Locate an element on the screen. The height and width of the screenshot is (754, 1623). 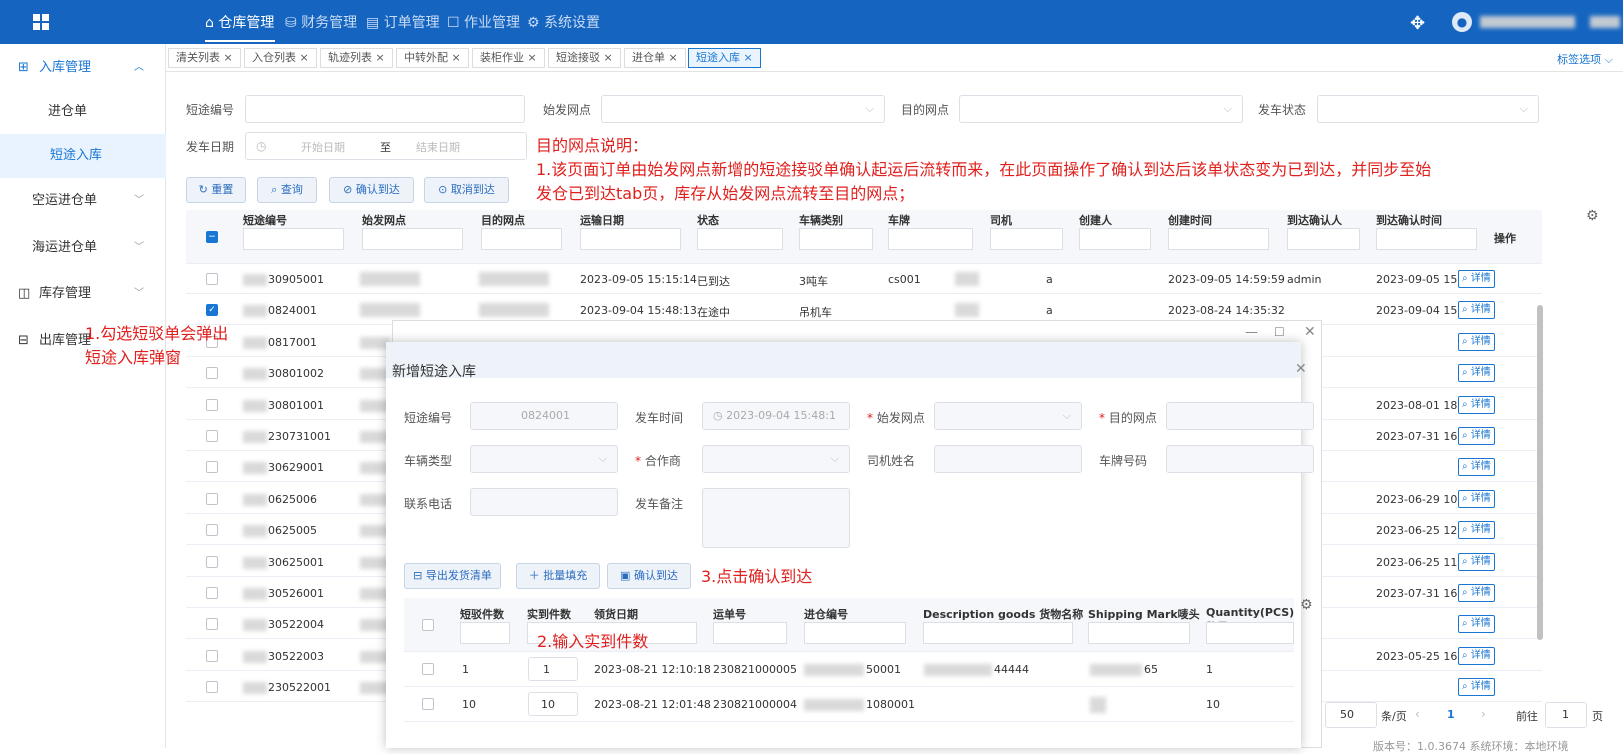
modal-close-icon: ✕ is located at coordinates (1301, 369).